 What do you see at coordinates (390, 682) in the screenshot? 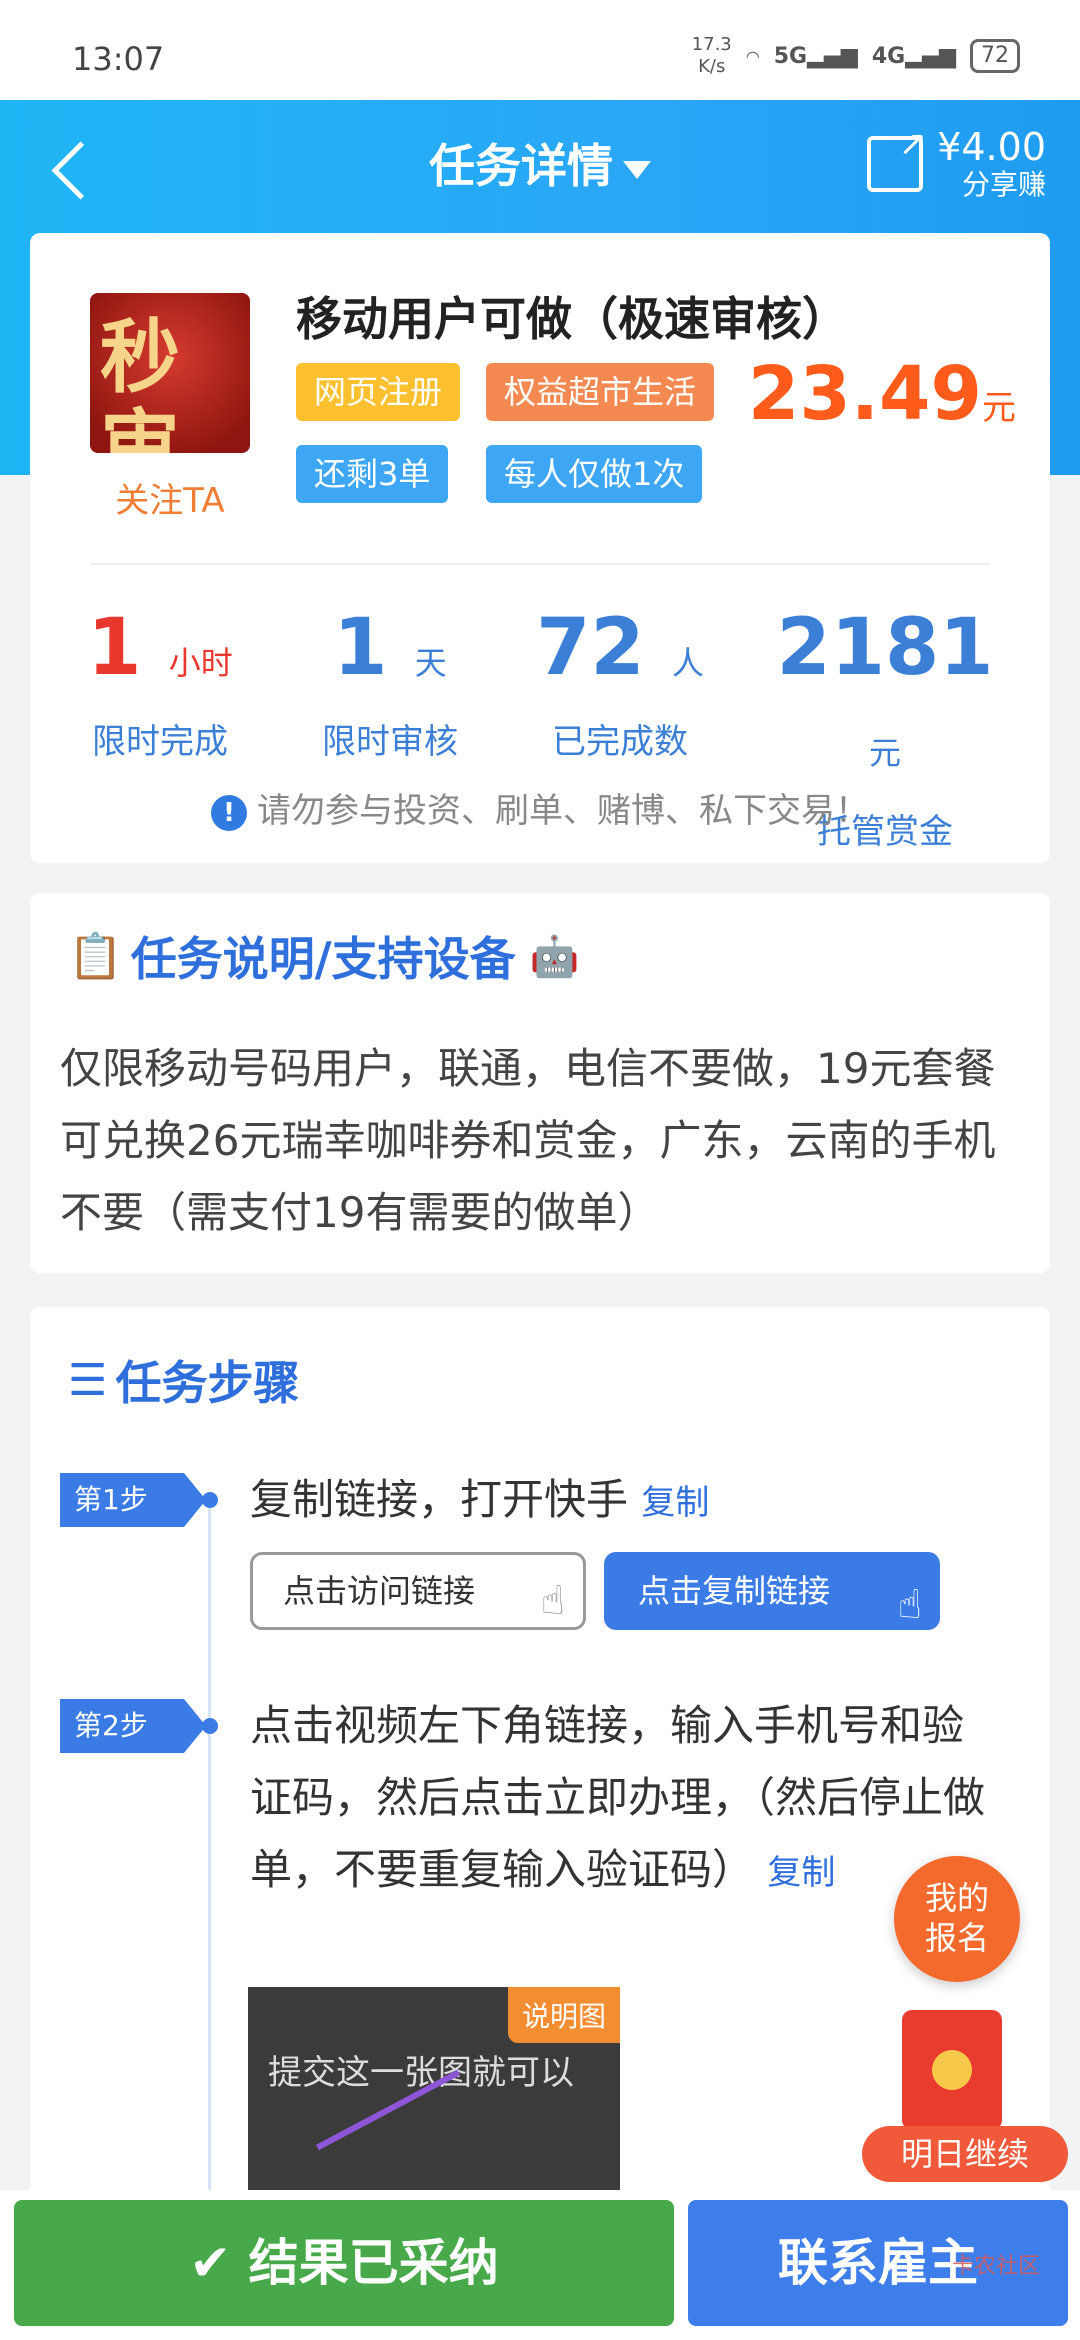
I see `stat-review-limit: 1 天 限时审核` at bounding box center [390, 682].